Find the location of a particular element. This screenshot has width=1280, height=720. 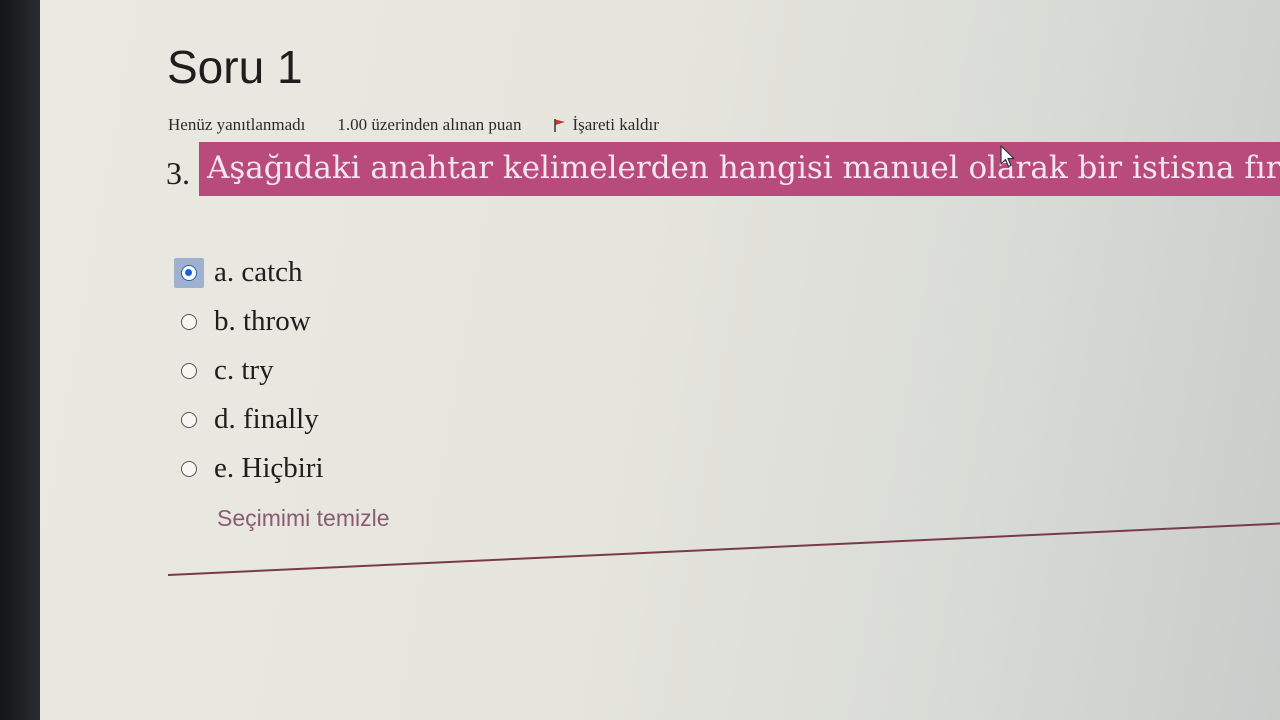

mouse-pointer-icon is located at coordinates (1007, 156).